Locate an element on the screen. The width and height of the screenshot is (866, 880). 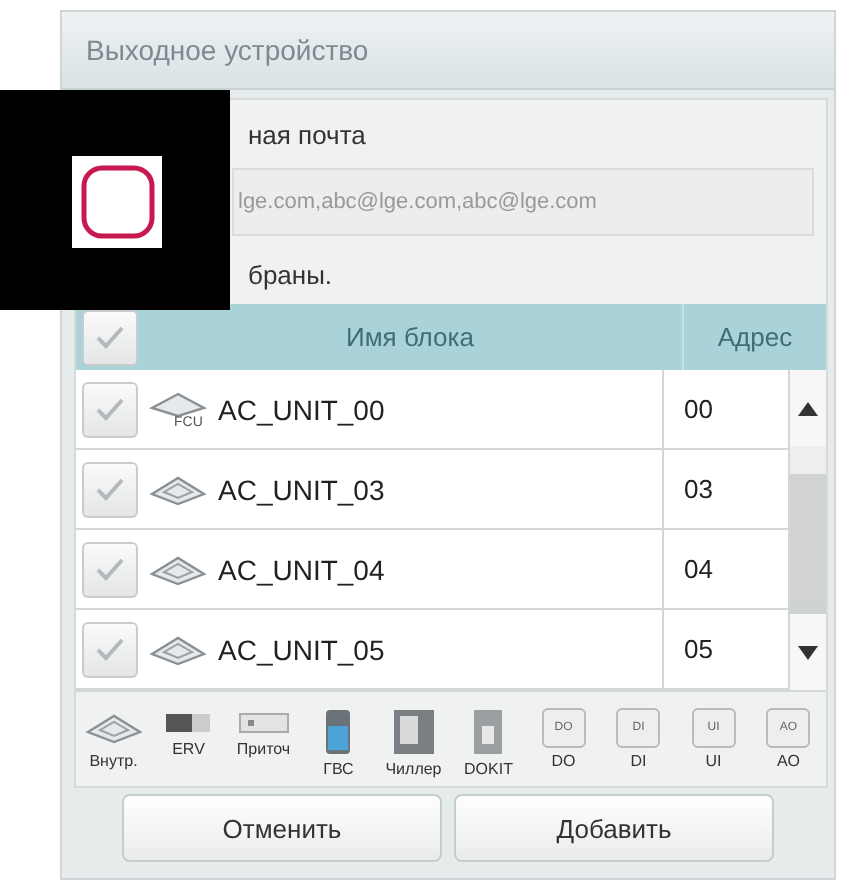
rounded-square-icon is located at coordinates (117, 202).